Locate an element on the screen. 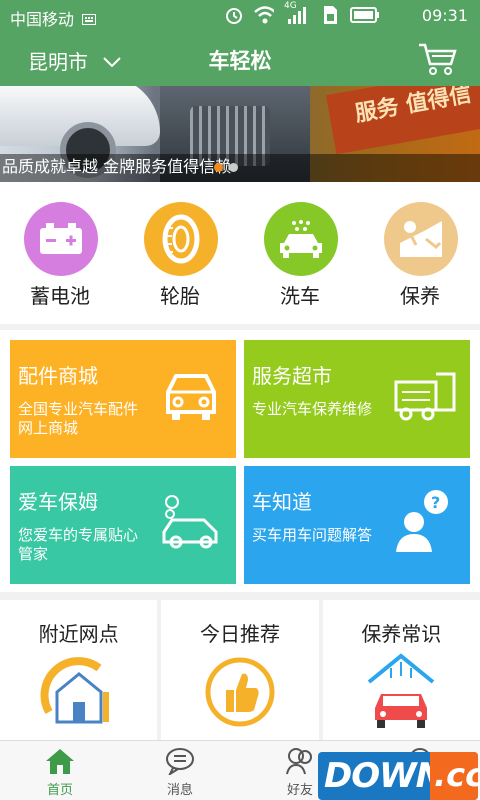 This screenshot has width=480, height=800. category-label: 保养 is located at coordinates (420, 296).